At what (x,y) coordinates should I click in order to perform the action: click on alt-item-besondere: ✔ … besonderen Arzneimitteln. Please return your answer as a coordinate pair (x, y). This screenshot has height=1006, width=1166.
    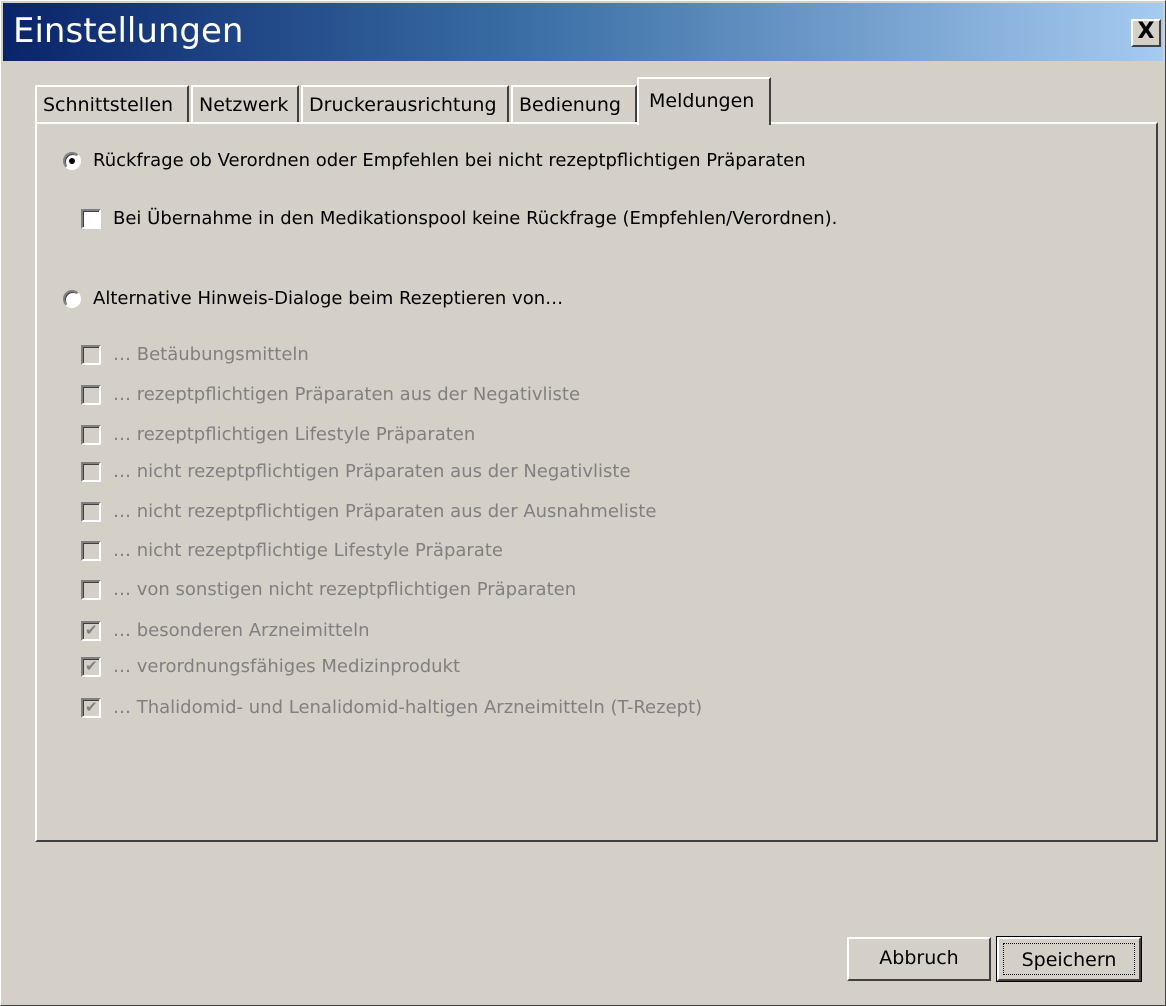
    Looking at the image, I should click on (225, 630).